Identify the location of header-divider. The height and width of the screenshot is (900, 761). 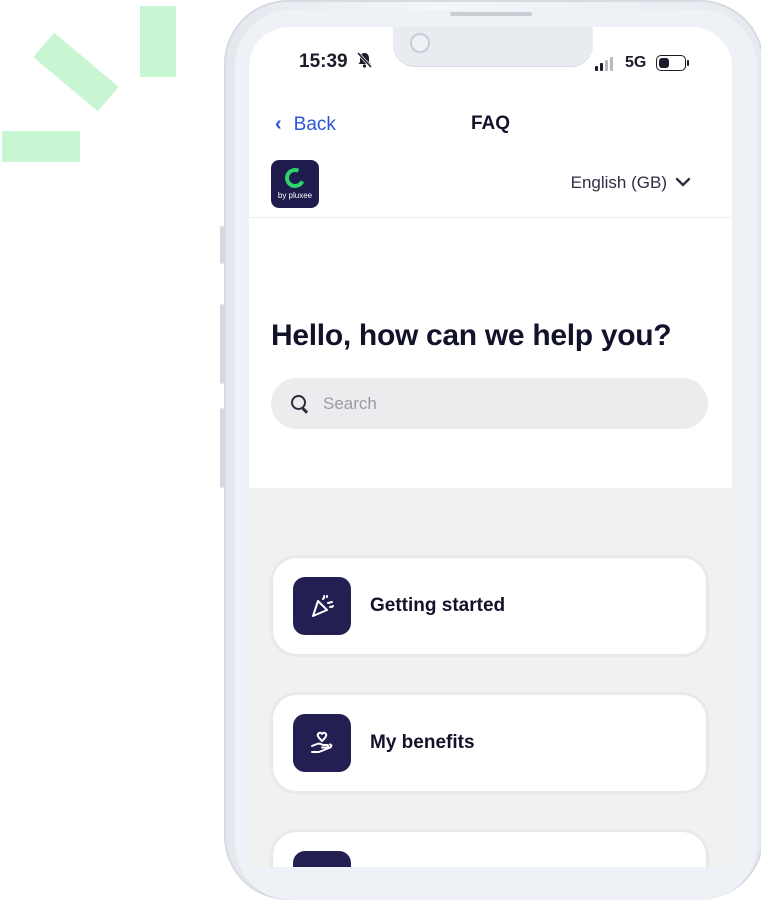
(490, 217).